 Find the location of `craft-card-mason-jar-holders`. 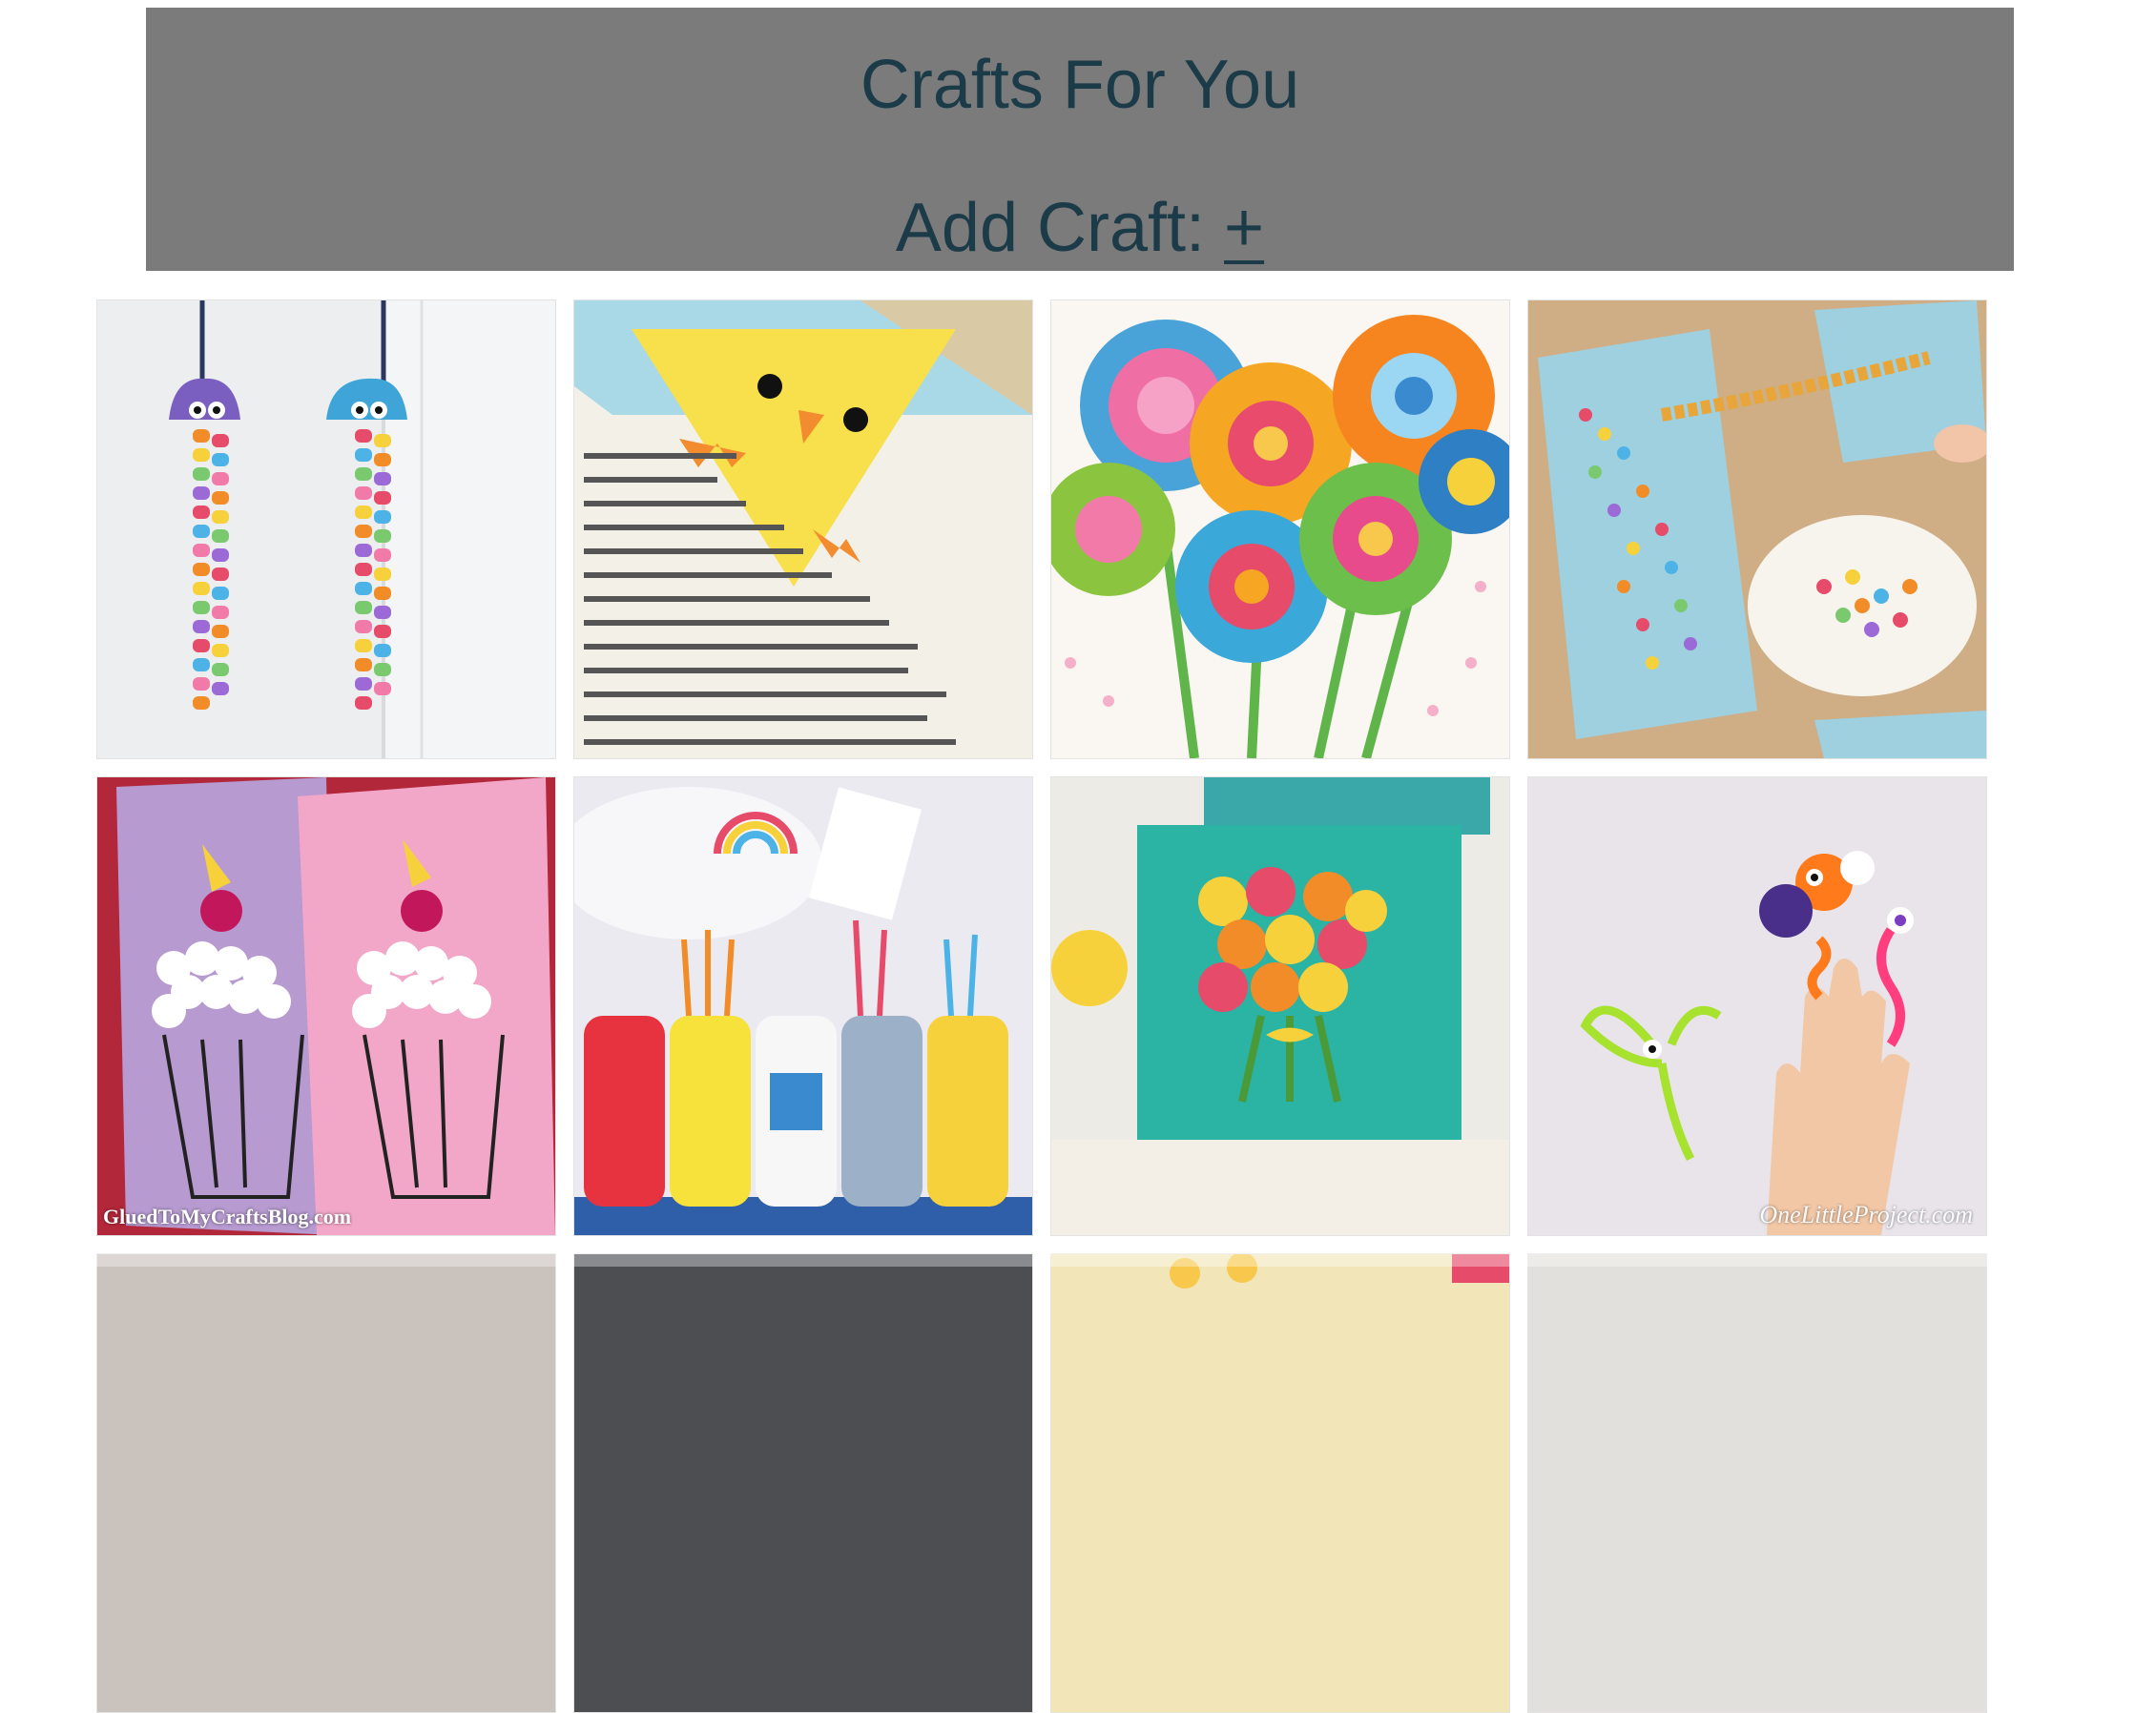

craft-card-mason-jar-holders is located at coordinates (803, 1006).